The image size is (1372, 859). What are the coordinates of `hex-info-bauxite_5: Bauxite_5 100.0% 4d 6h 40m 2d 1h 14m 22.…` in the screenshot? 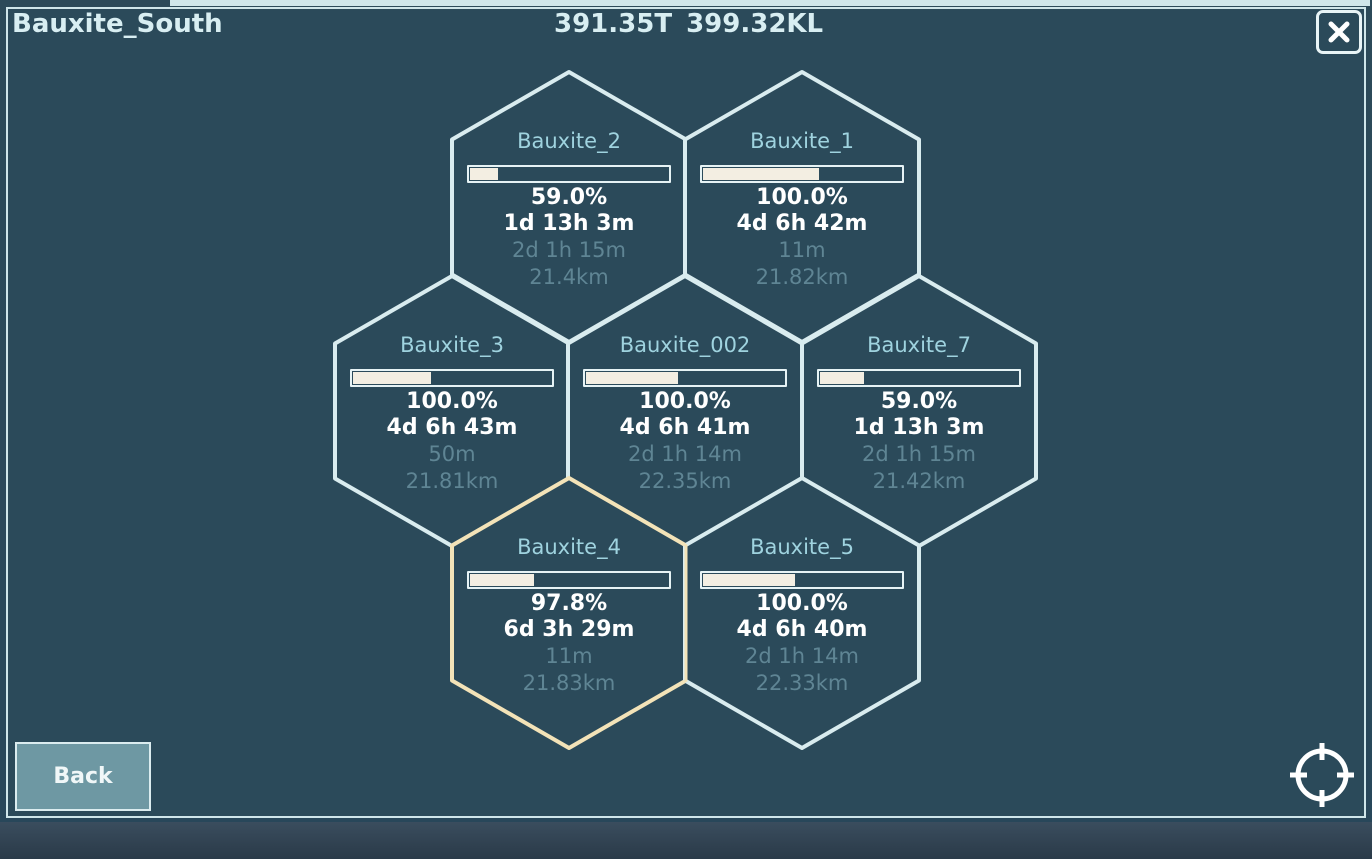 It's located at (802, 616).